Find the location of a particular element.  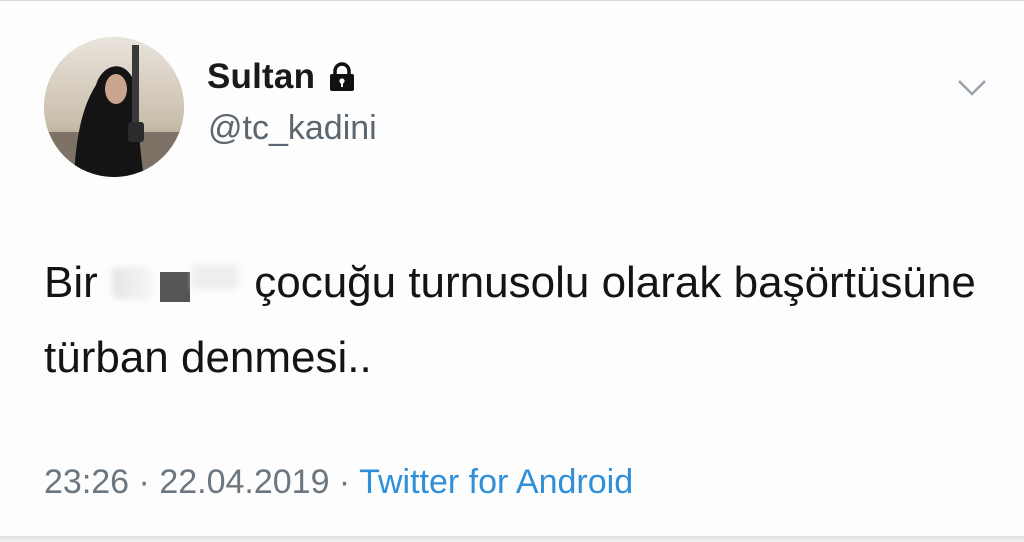

avatar is located at coordinates (114, 107).